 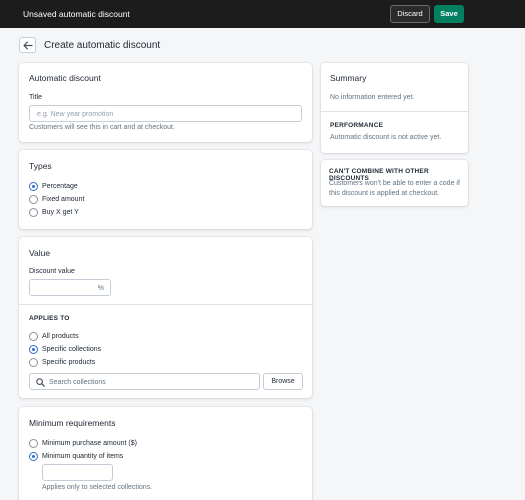 I want to click on percent-suffix: %, so click(x=100, y=288).